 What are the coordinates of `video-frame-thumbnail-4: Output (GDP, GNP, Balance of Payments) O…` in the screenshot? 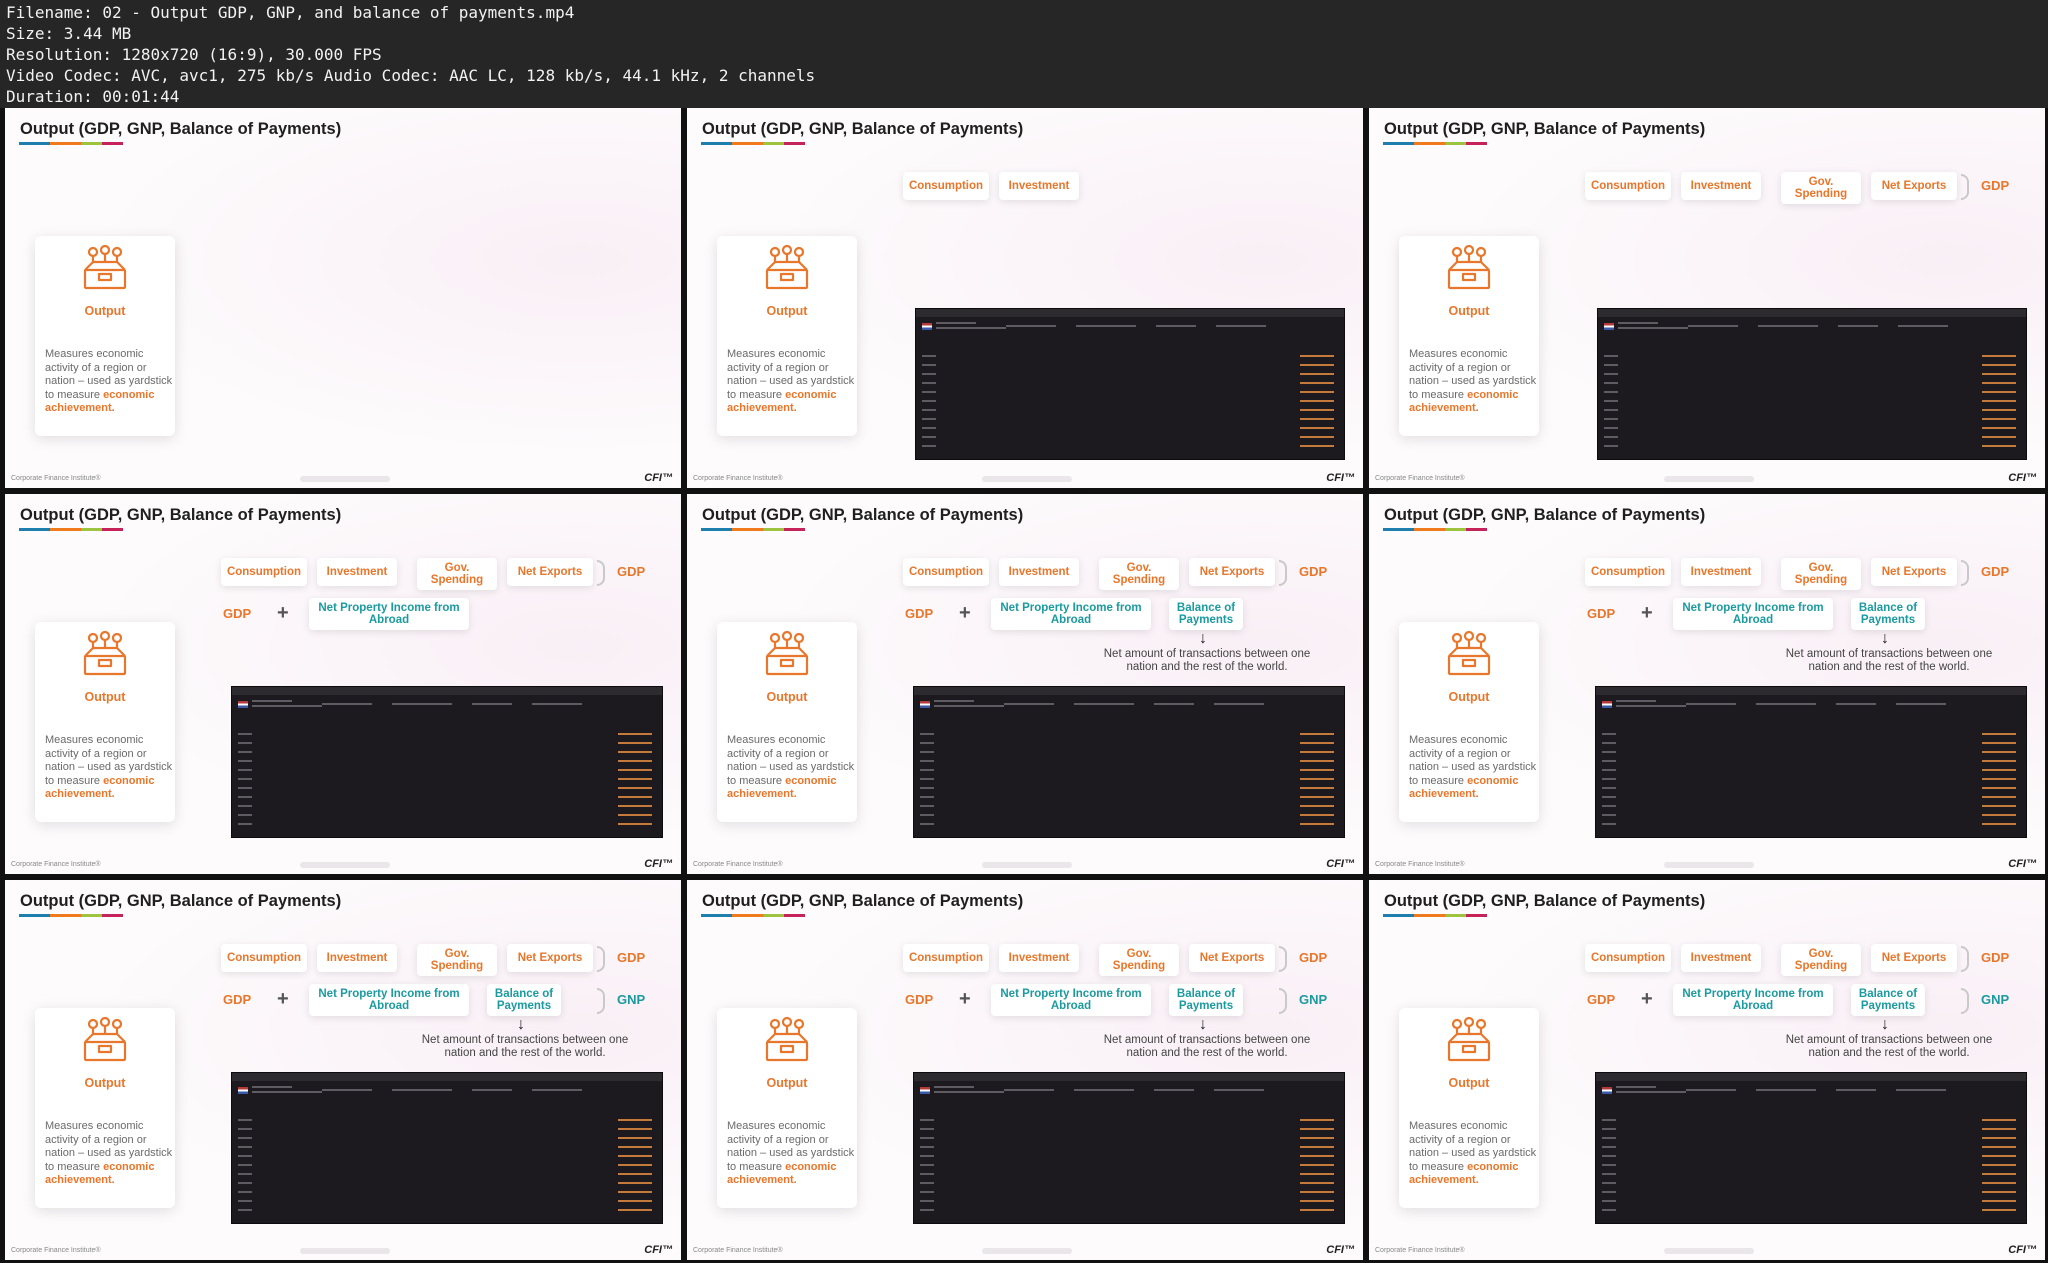 It's located at (343, 684).